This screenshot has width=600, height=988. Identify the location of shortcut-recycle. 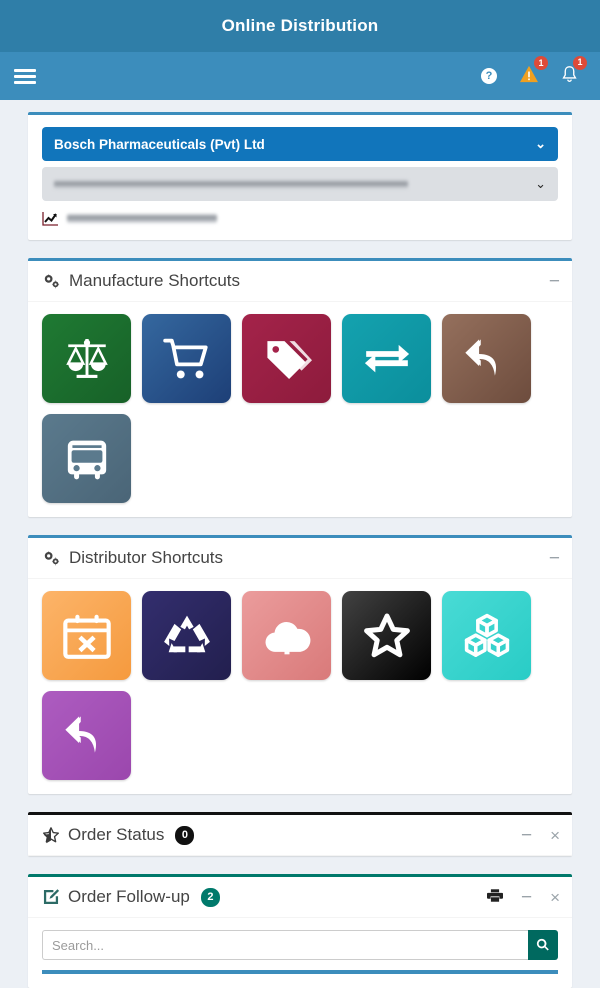
(186, 635).